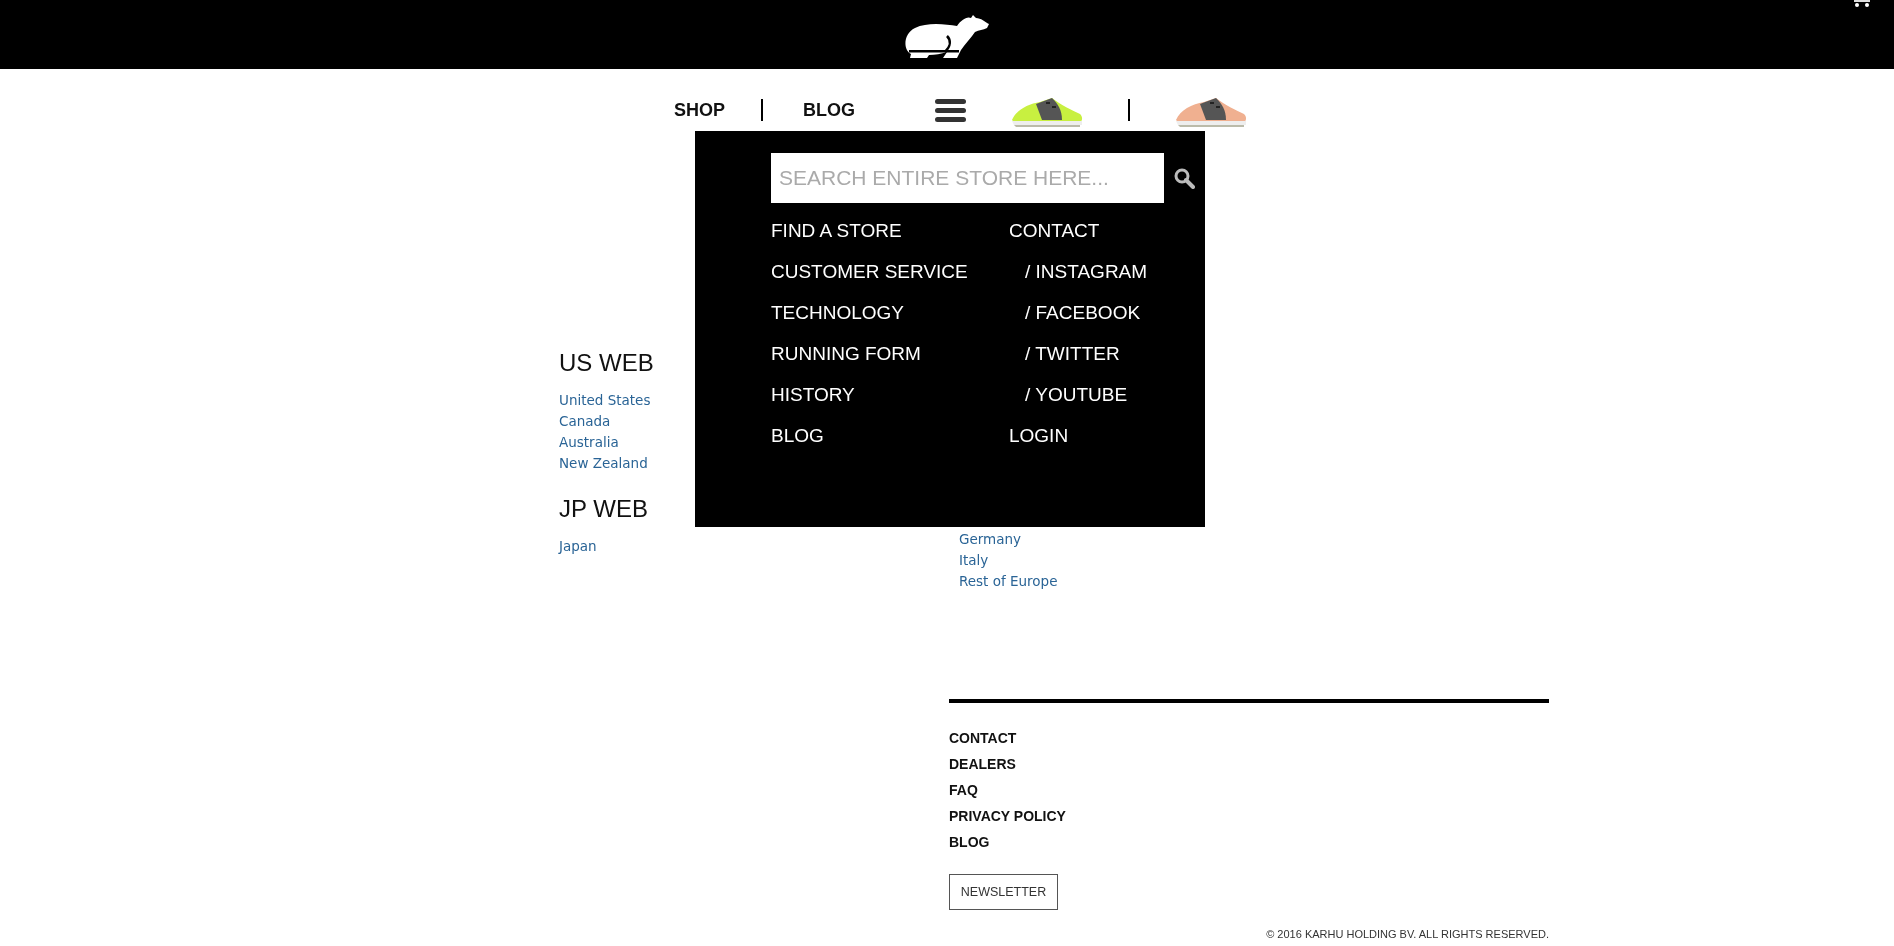 This screenshot has height=946, width=1894. Describe the element at coordinates (1128, 353) in the screenshot. I see `social-link: / TWITTER` at that location.